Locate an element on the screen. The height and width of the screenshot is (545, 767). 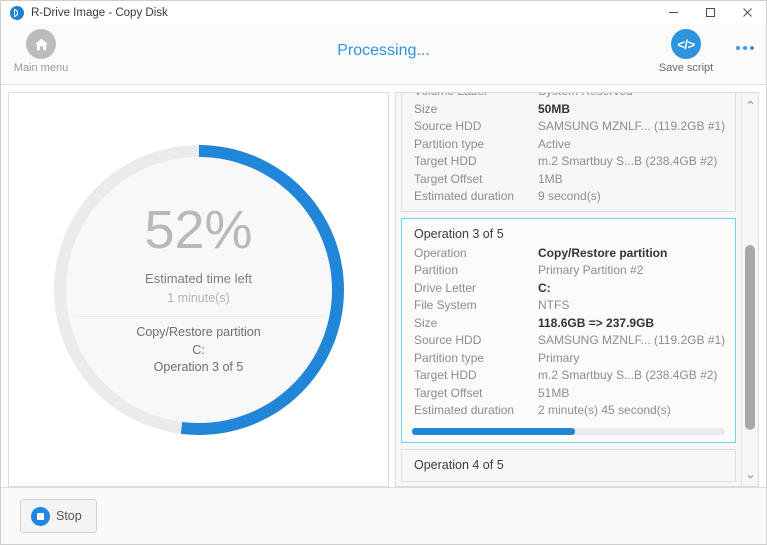
chevron-up-icon is located at coordinates (750, 102).